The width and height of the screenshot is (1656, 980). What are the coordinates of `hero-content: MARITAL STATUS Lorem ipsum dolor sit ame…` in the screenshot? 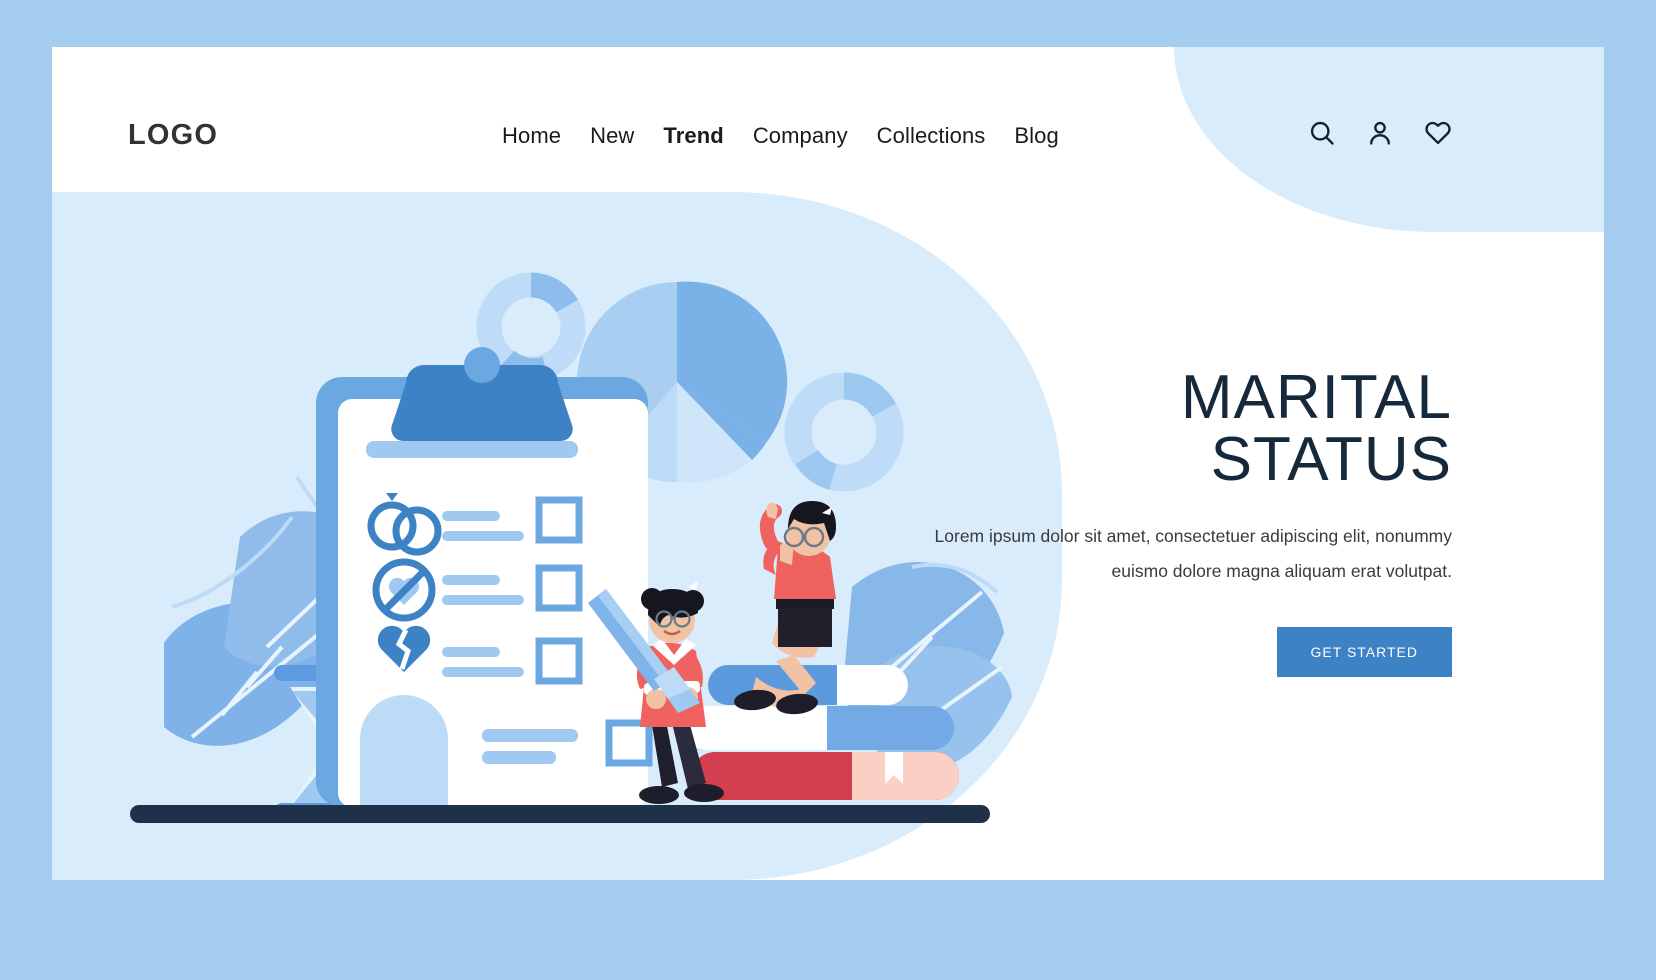 It's located at (1192, 522).